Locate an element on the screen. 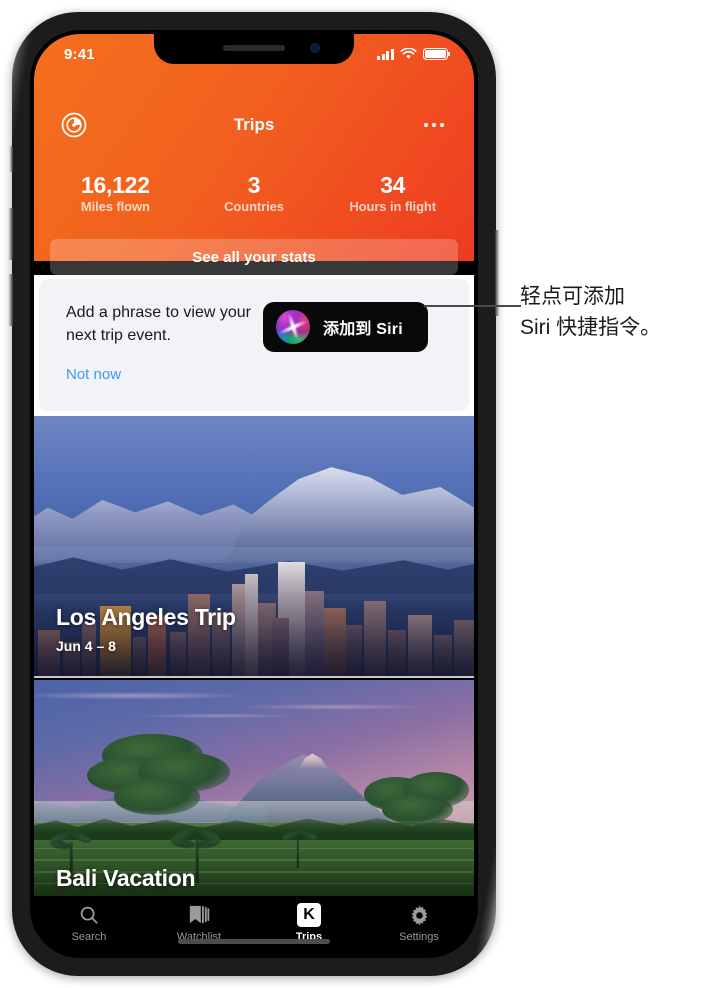 This screenshot has width=708, height=988. tab-label: Settings is located at coordinates (419, 937).